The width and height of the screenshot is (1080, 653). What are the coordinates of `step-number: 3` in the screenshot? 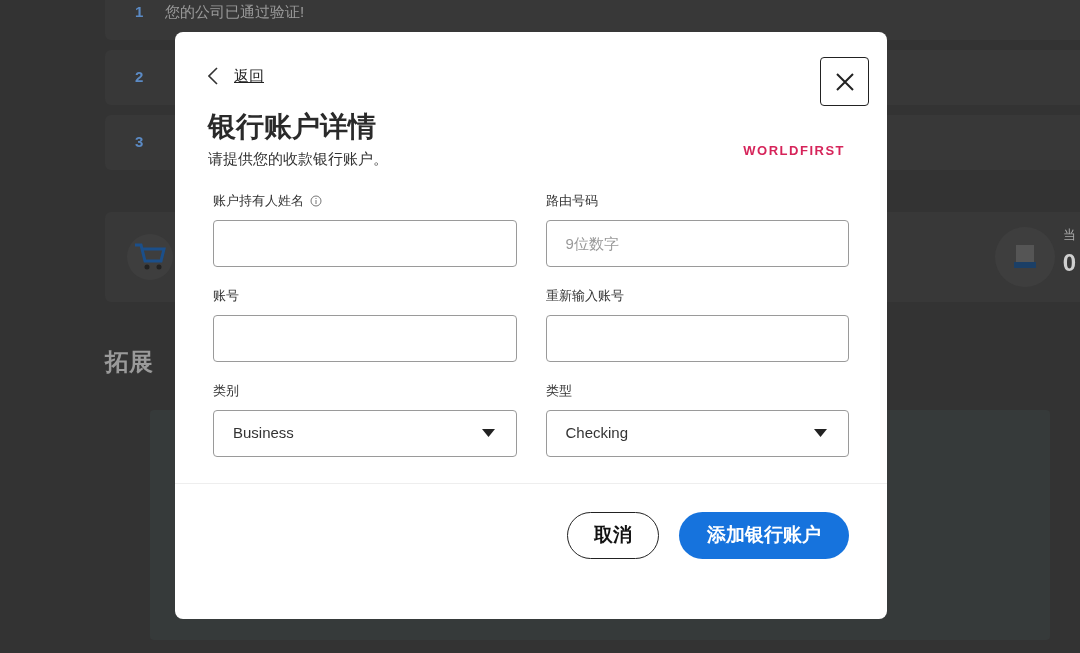 It's located at (140, 142).